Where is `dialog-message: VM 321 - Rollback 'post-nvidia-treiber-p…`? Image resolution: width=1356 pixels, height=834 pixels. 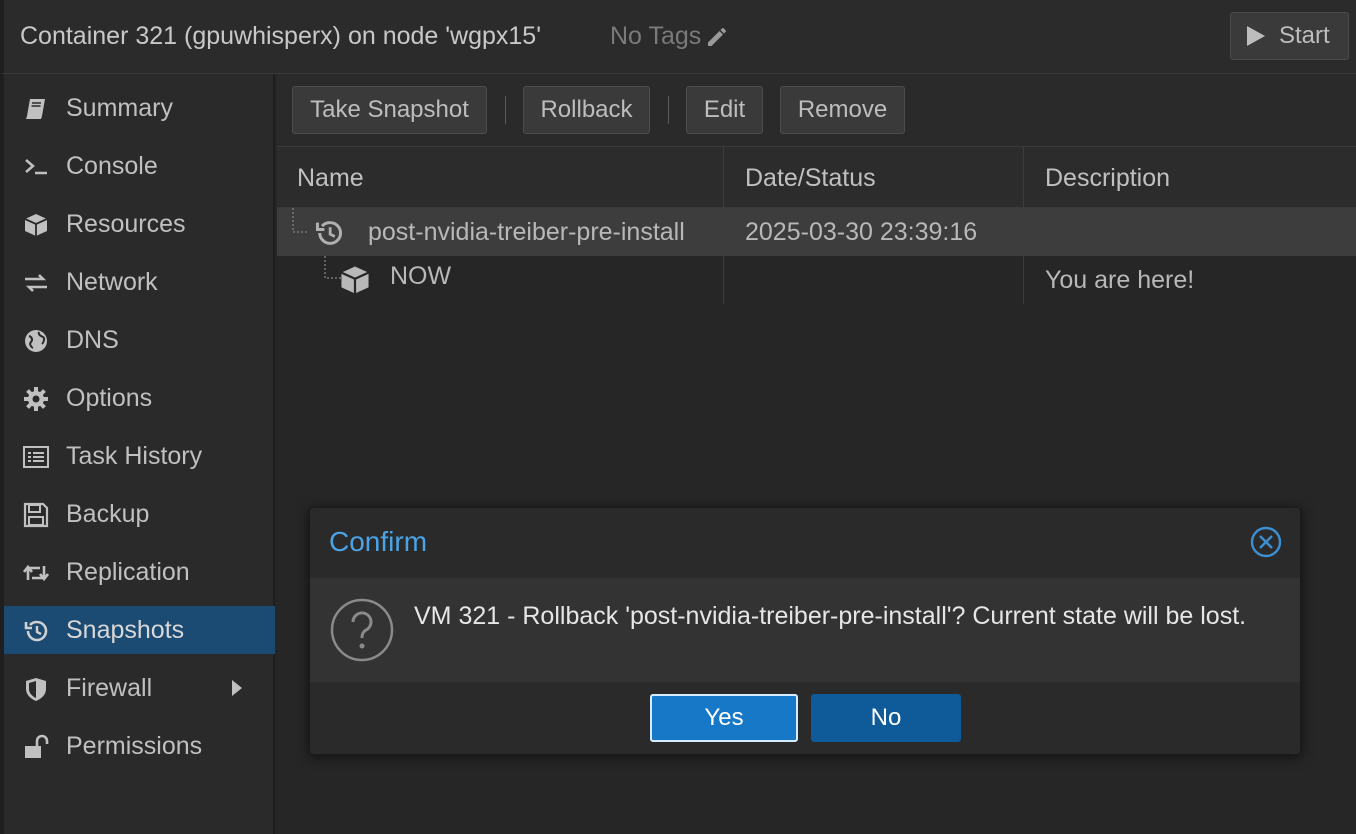
dialog-message: VM 321 - Rollback 'post-nvidia-treiber-p… is located at coordinates (830, 616).